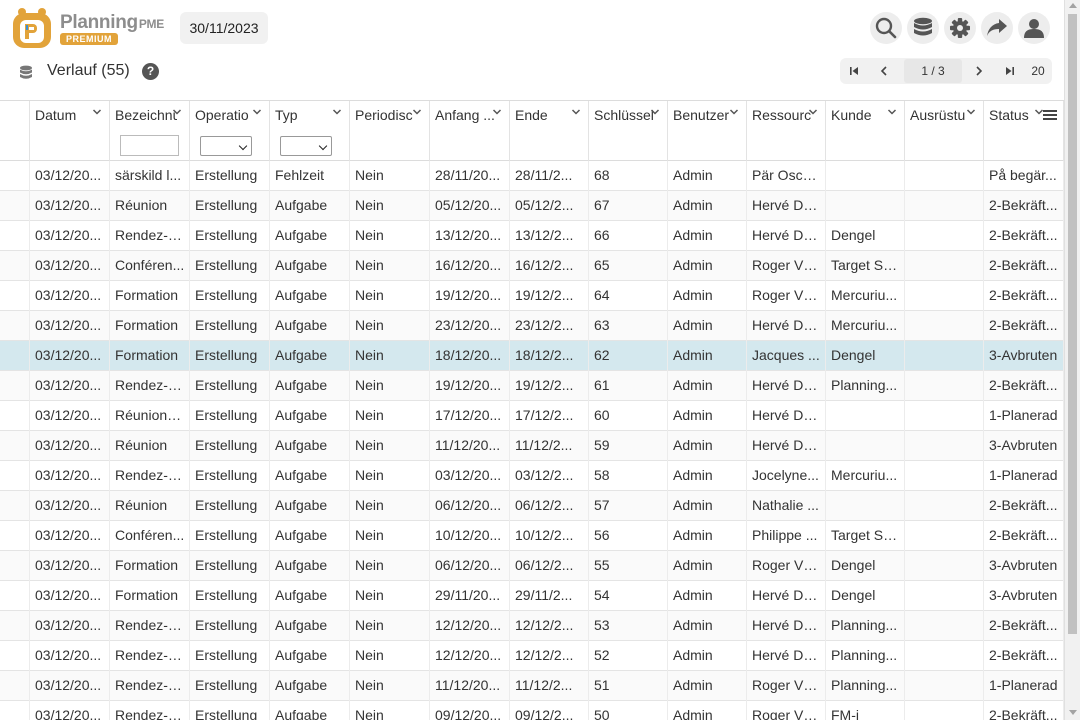 This screenshot has height=720, width=1080. I want to click on cell-schluessel: 68, so click(628, 176).